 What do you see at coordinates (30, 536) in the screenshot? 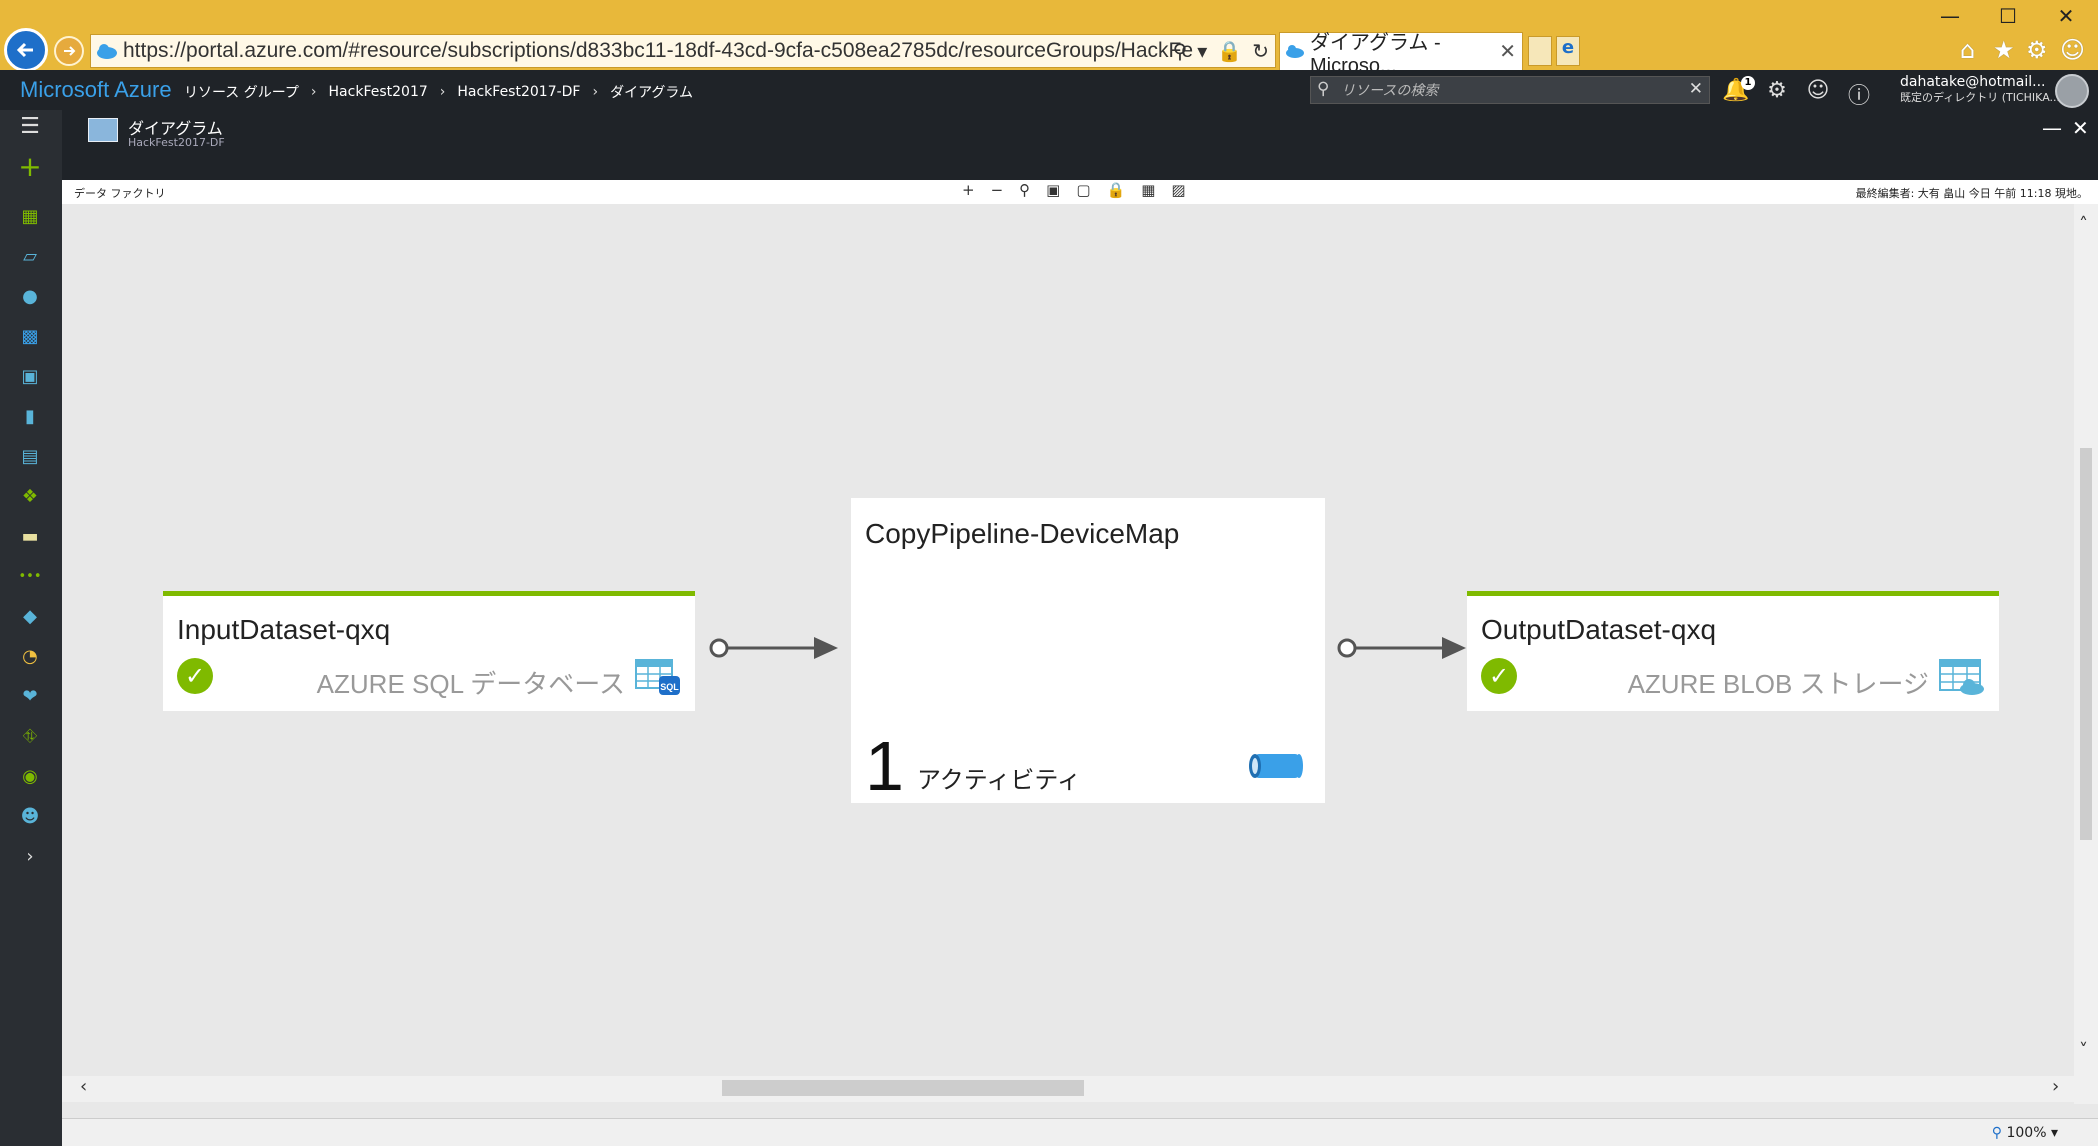
I see `storage-account-icon: ▬` at bounding box center [30, 536].